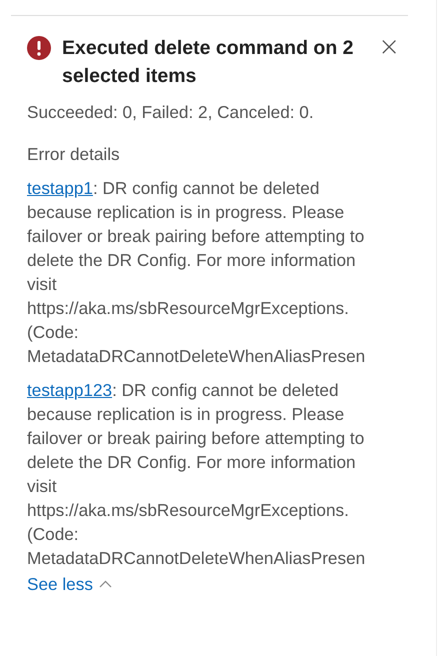 This screenshot has width=441, height=656. I want to click on details-heading: Error details, so click(74, 154).